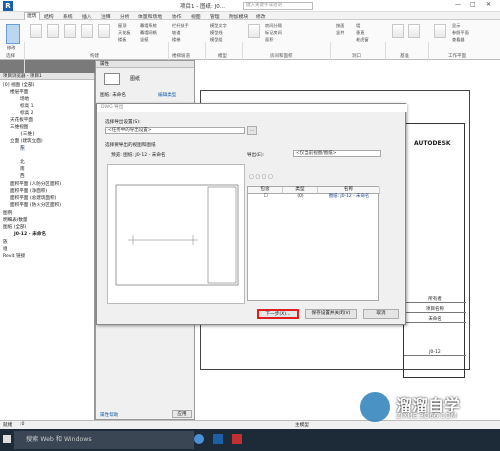 The height and width of the screenshot is (451, 500). Describe the element at coordinates (216, 32) in the screenshot. I see `model-line-button: 模型线` at that location.